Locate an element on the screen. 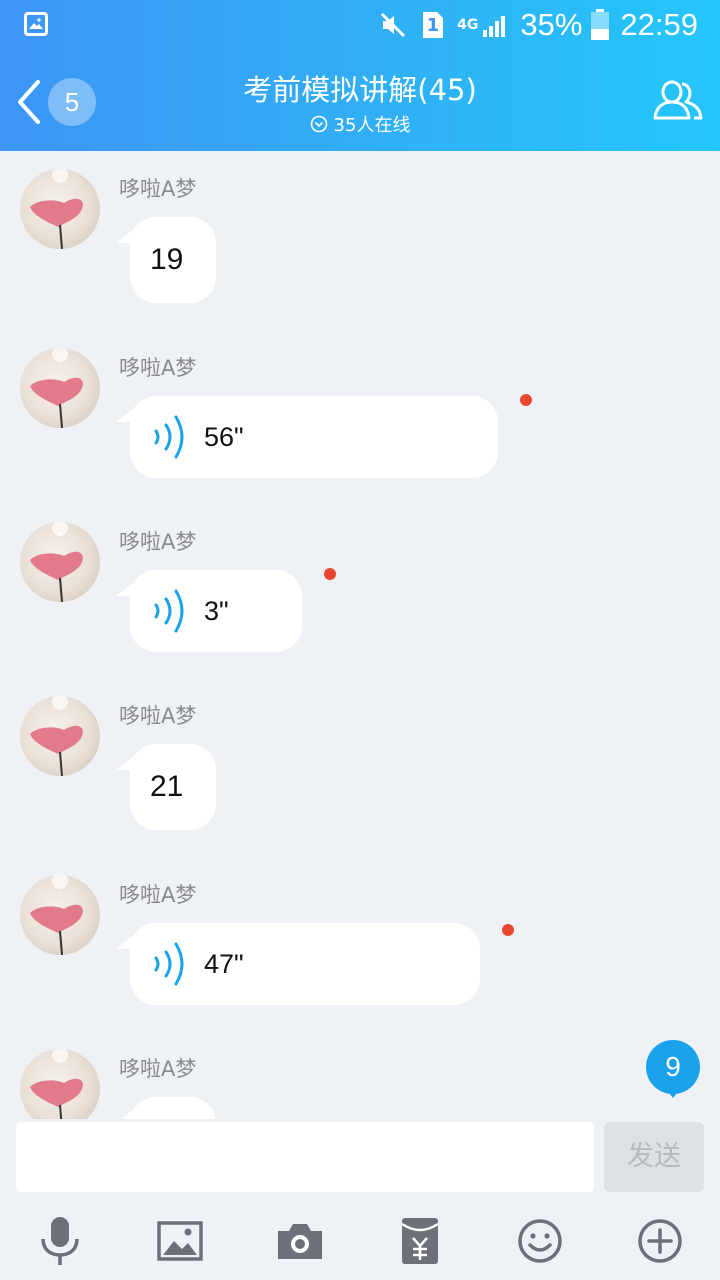 Image resolution: width=720 pixels, height=1280 pixels. new-messages-badge: 9 is located at coordinates (673, 1067).